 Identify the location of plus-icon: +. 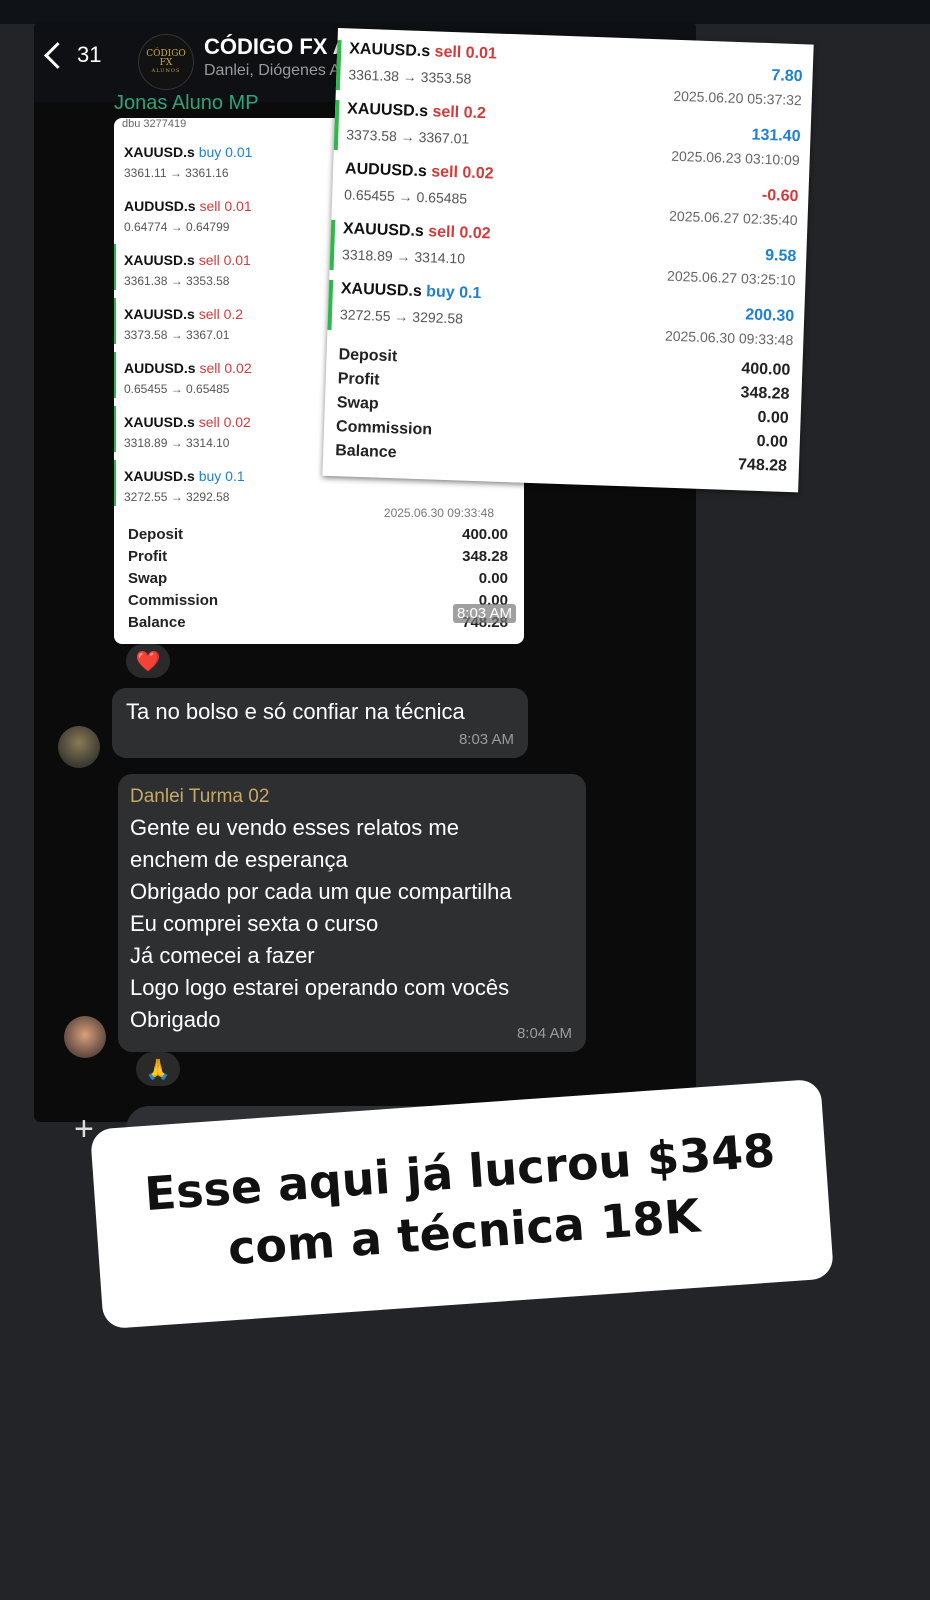
(84, 1129).